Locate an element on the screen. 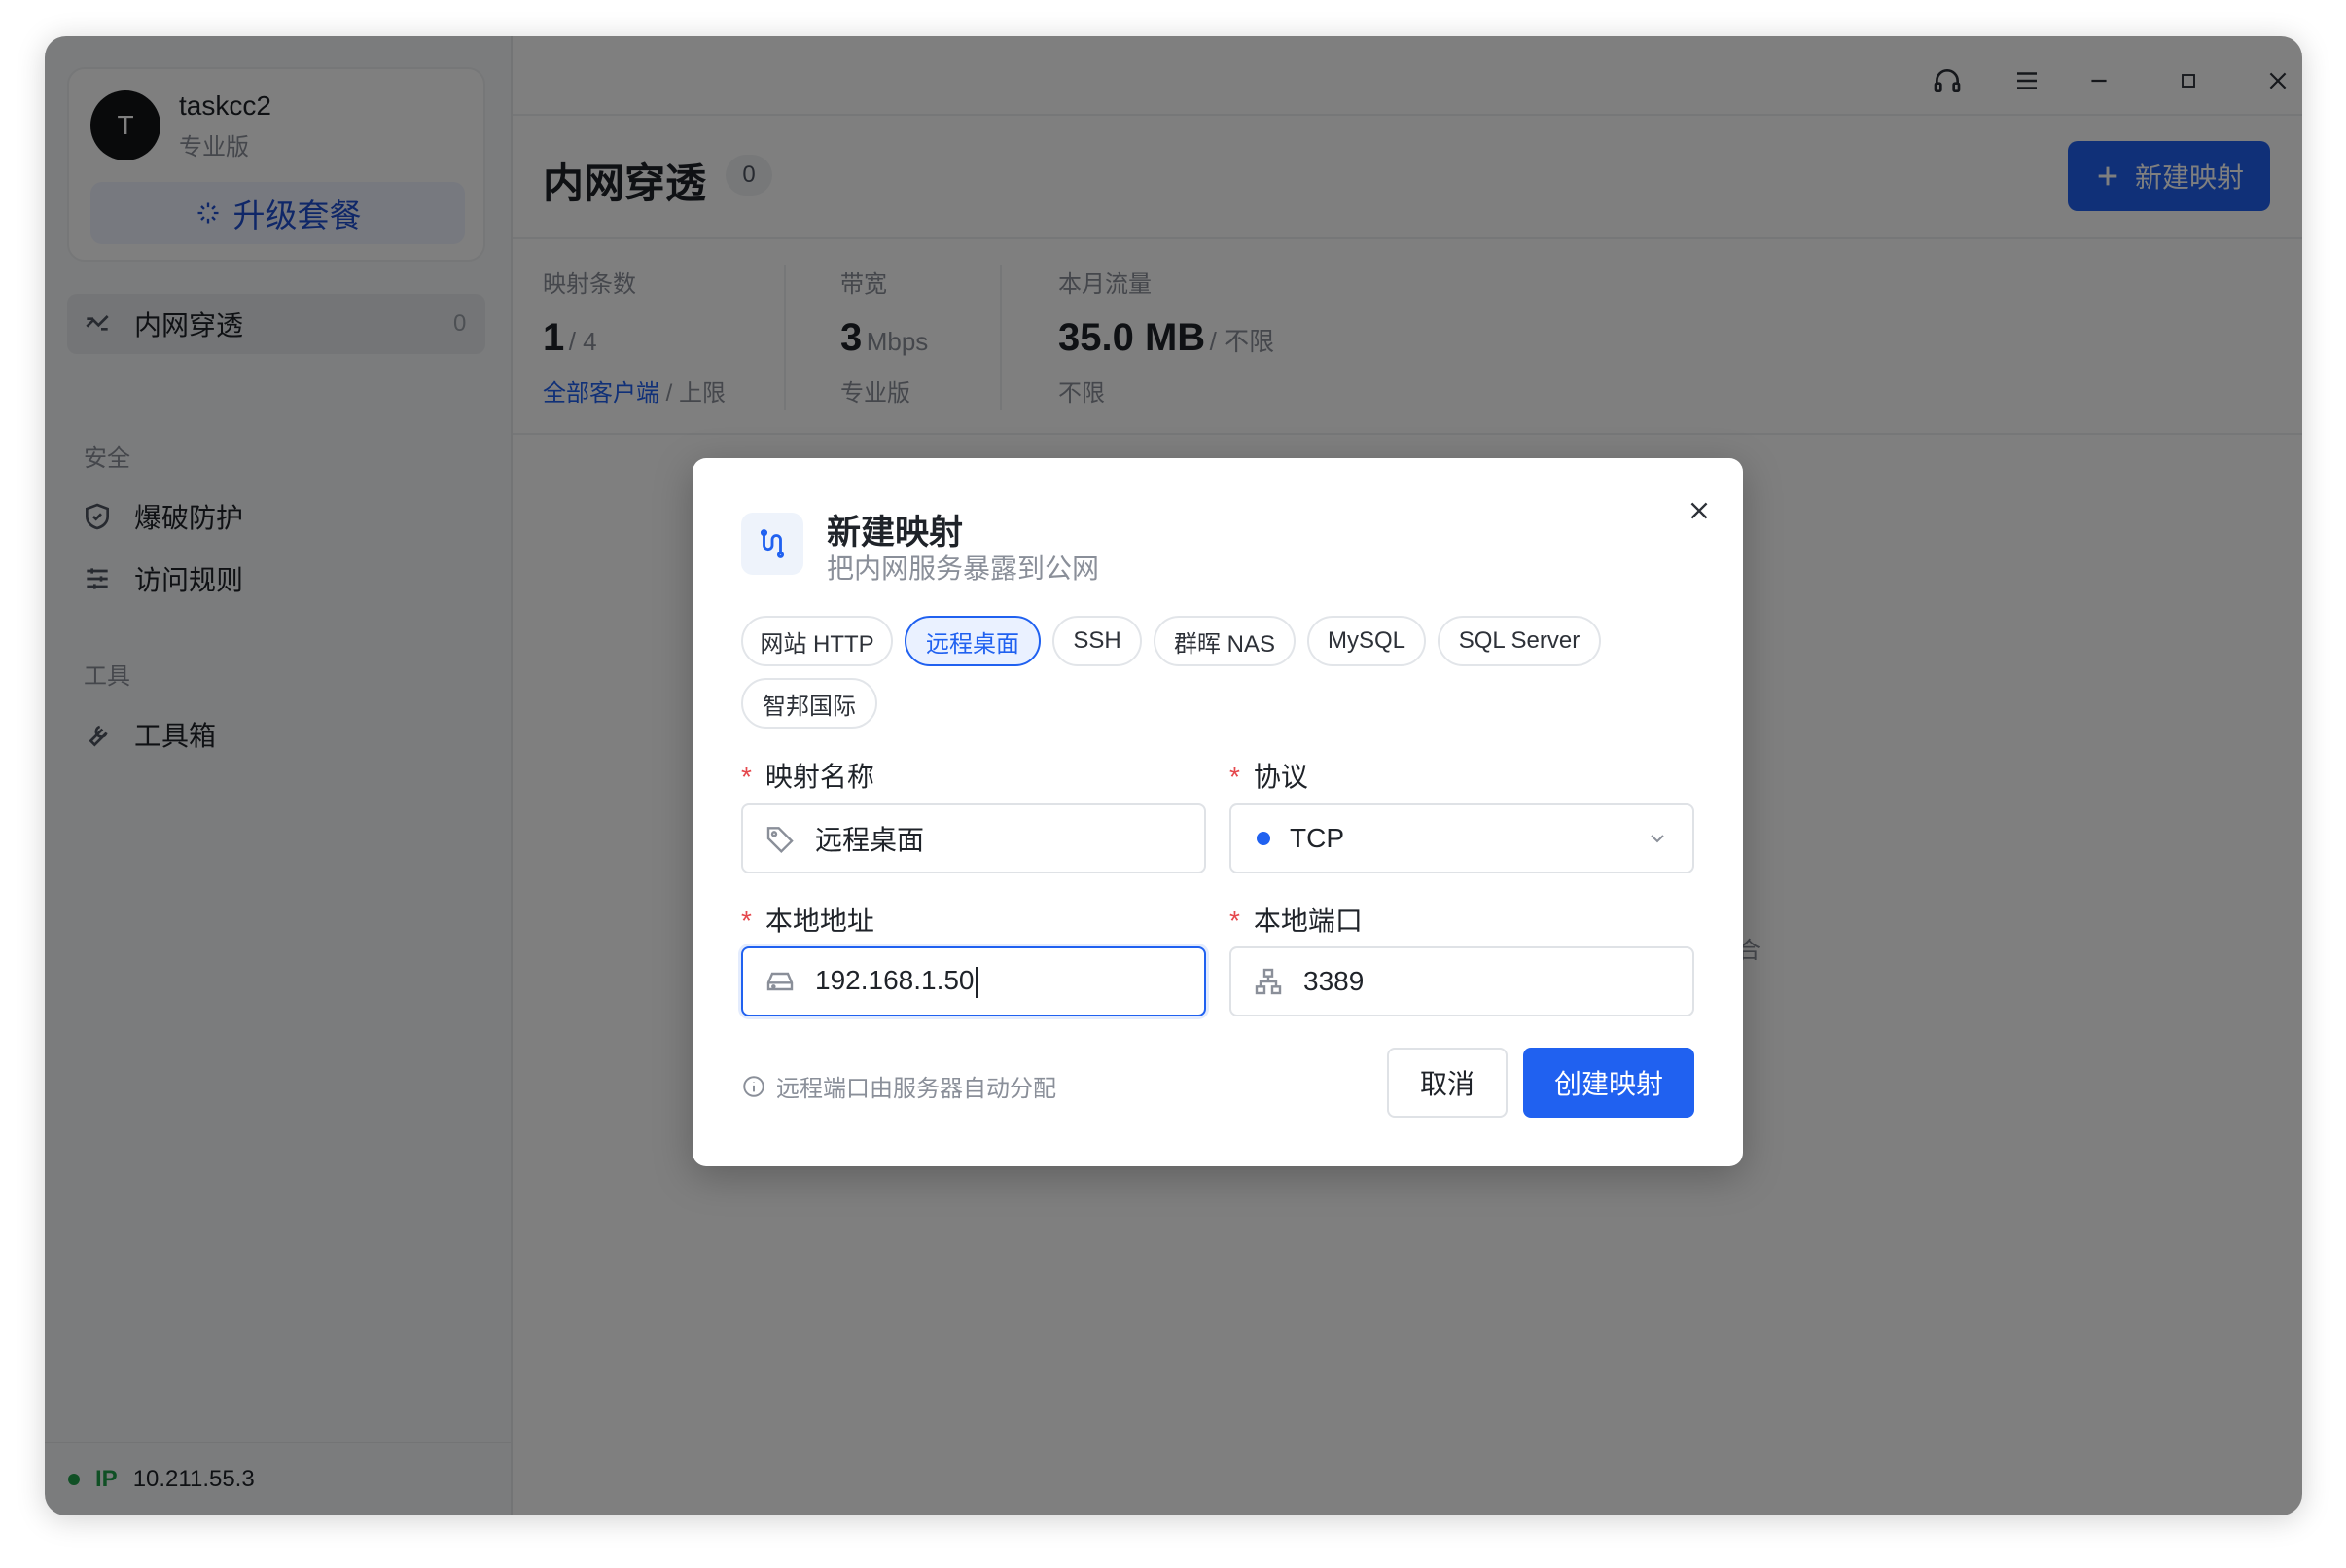  name-field: 远程桌面 is located at coordinates (973, 838).